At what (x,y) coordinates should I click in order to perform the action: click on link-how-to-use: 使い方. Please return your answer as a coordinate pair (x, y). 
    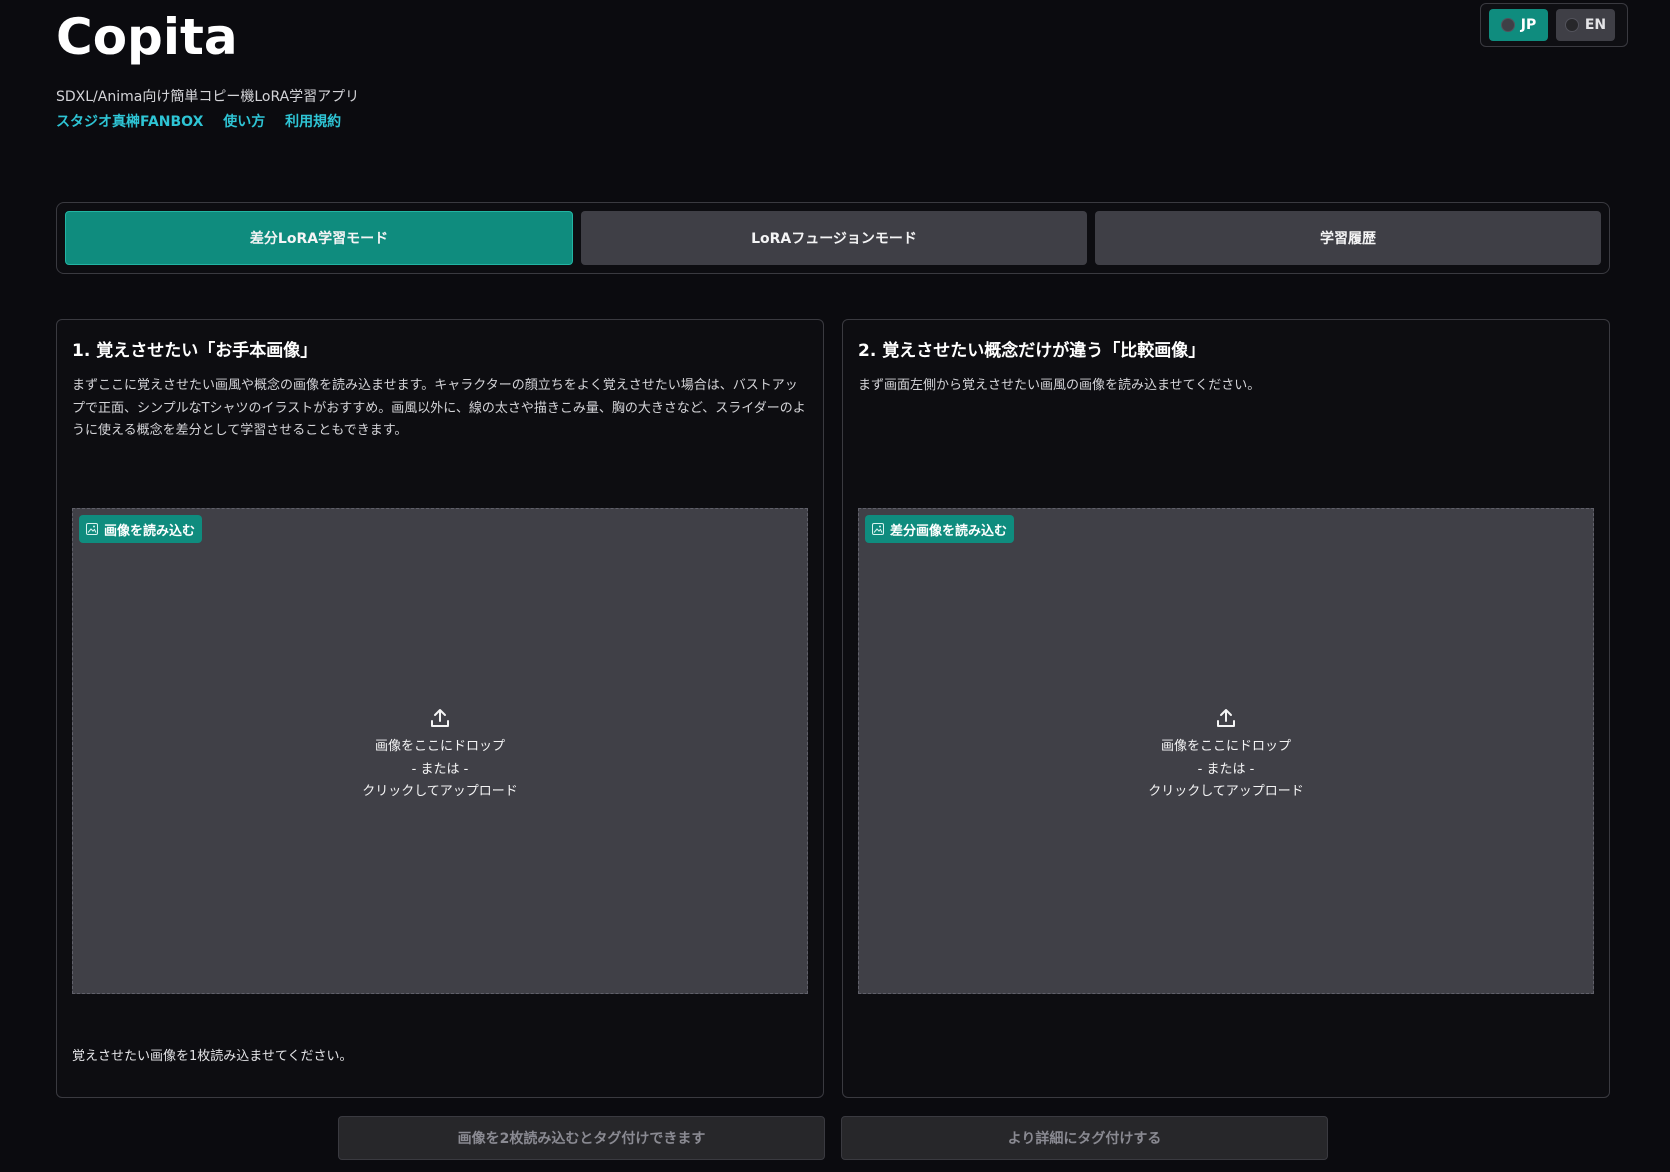
    Looking at the image, I should click on (244, 122).